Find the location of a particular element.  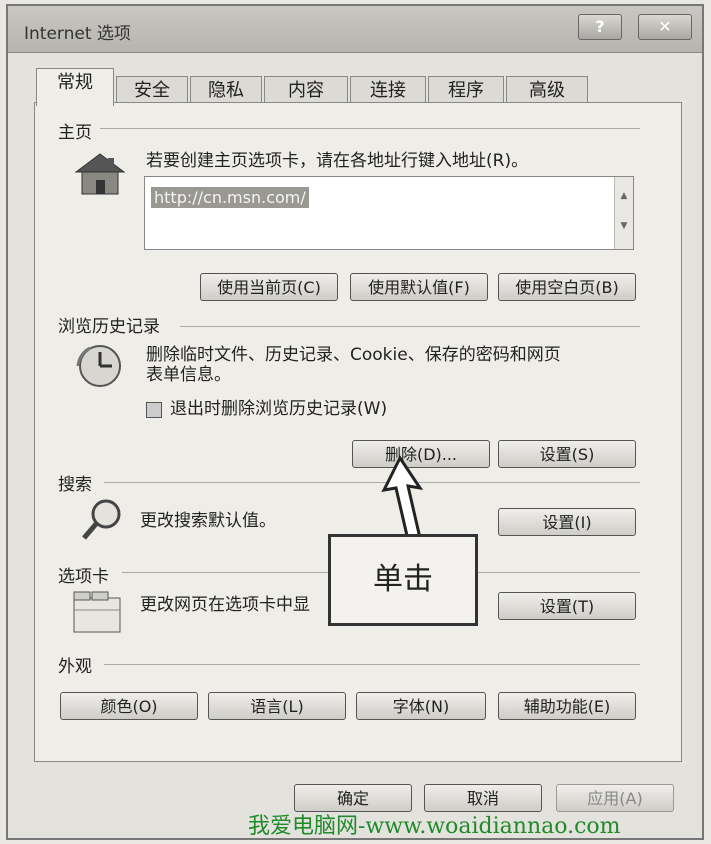

scroll-down-icon: ▼ is located at coordinates (624, 226).